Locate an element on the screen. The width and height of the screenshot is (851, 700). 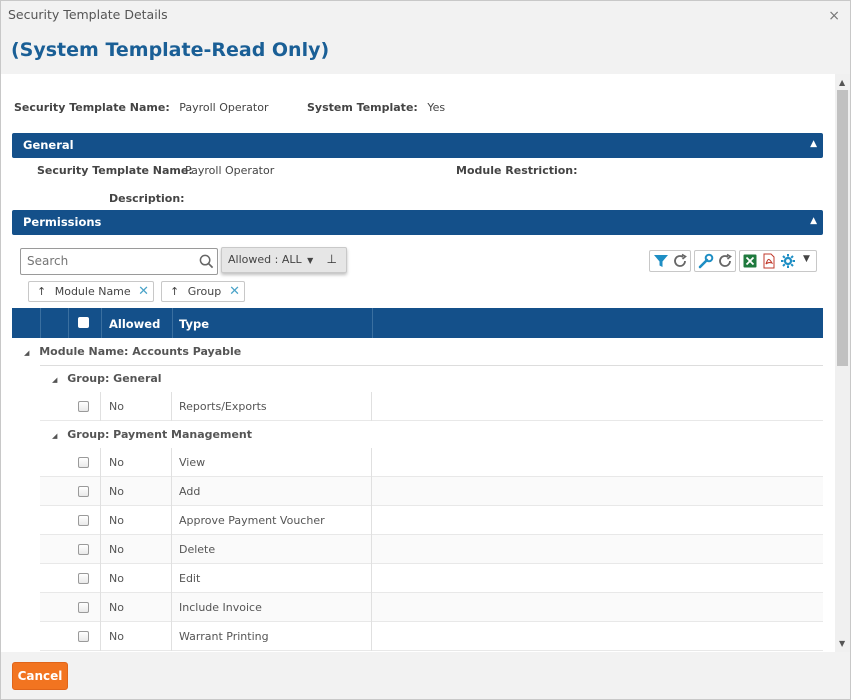
type-cell: Include Invoice is located at coordinates (220, 607).